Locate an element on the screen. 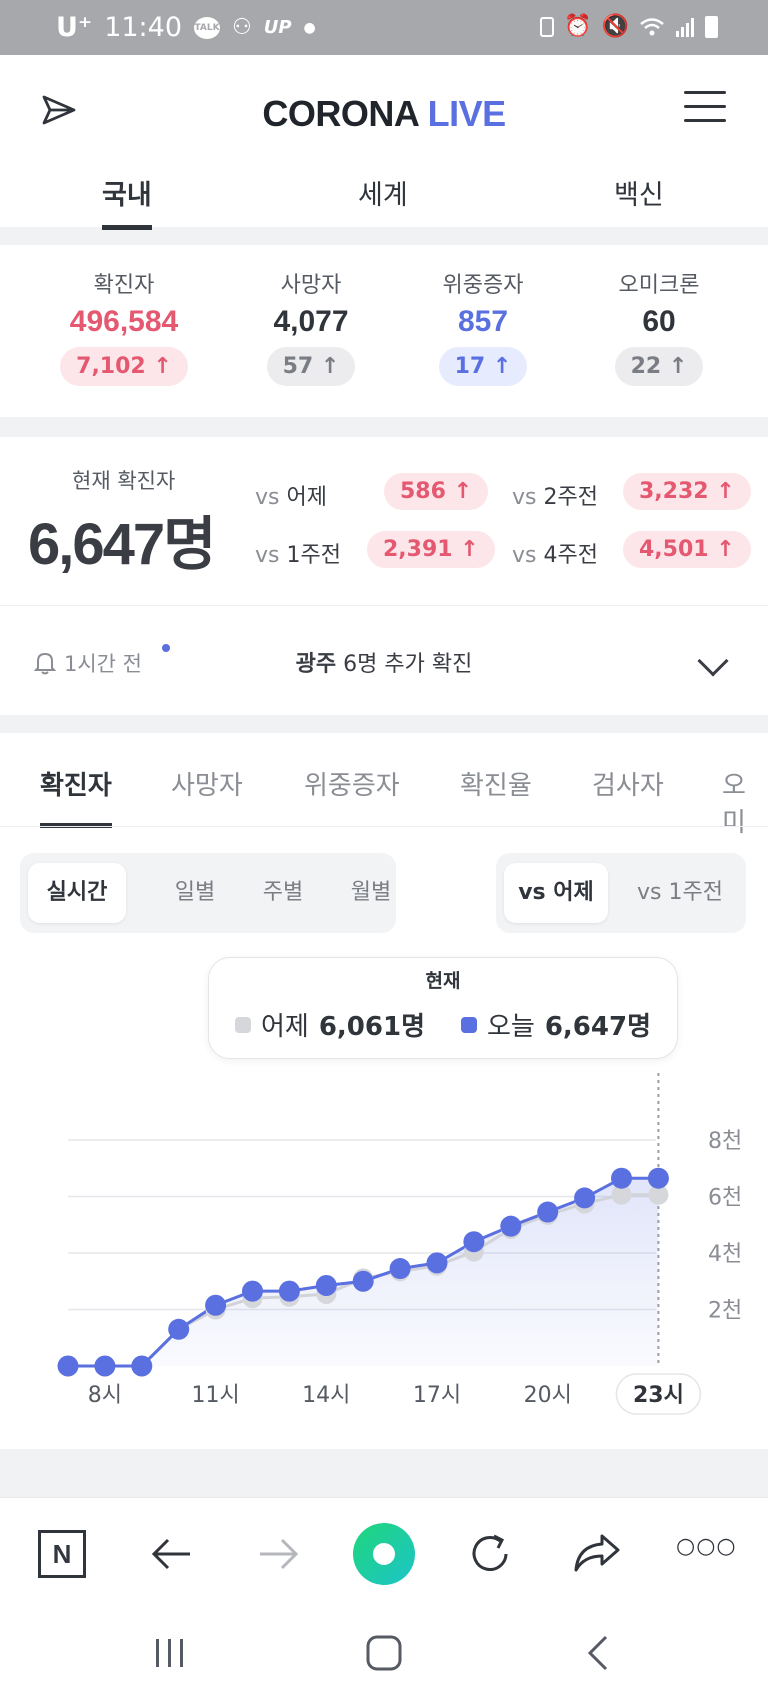 Image resolution: width=768 pixels, height=1707 pixels. signal-icon is located at coordinates (685, 27).